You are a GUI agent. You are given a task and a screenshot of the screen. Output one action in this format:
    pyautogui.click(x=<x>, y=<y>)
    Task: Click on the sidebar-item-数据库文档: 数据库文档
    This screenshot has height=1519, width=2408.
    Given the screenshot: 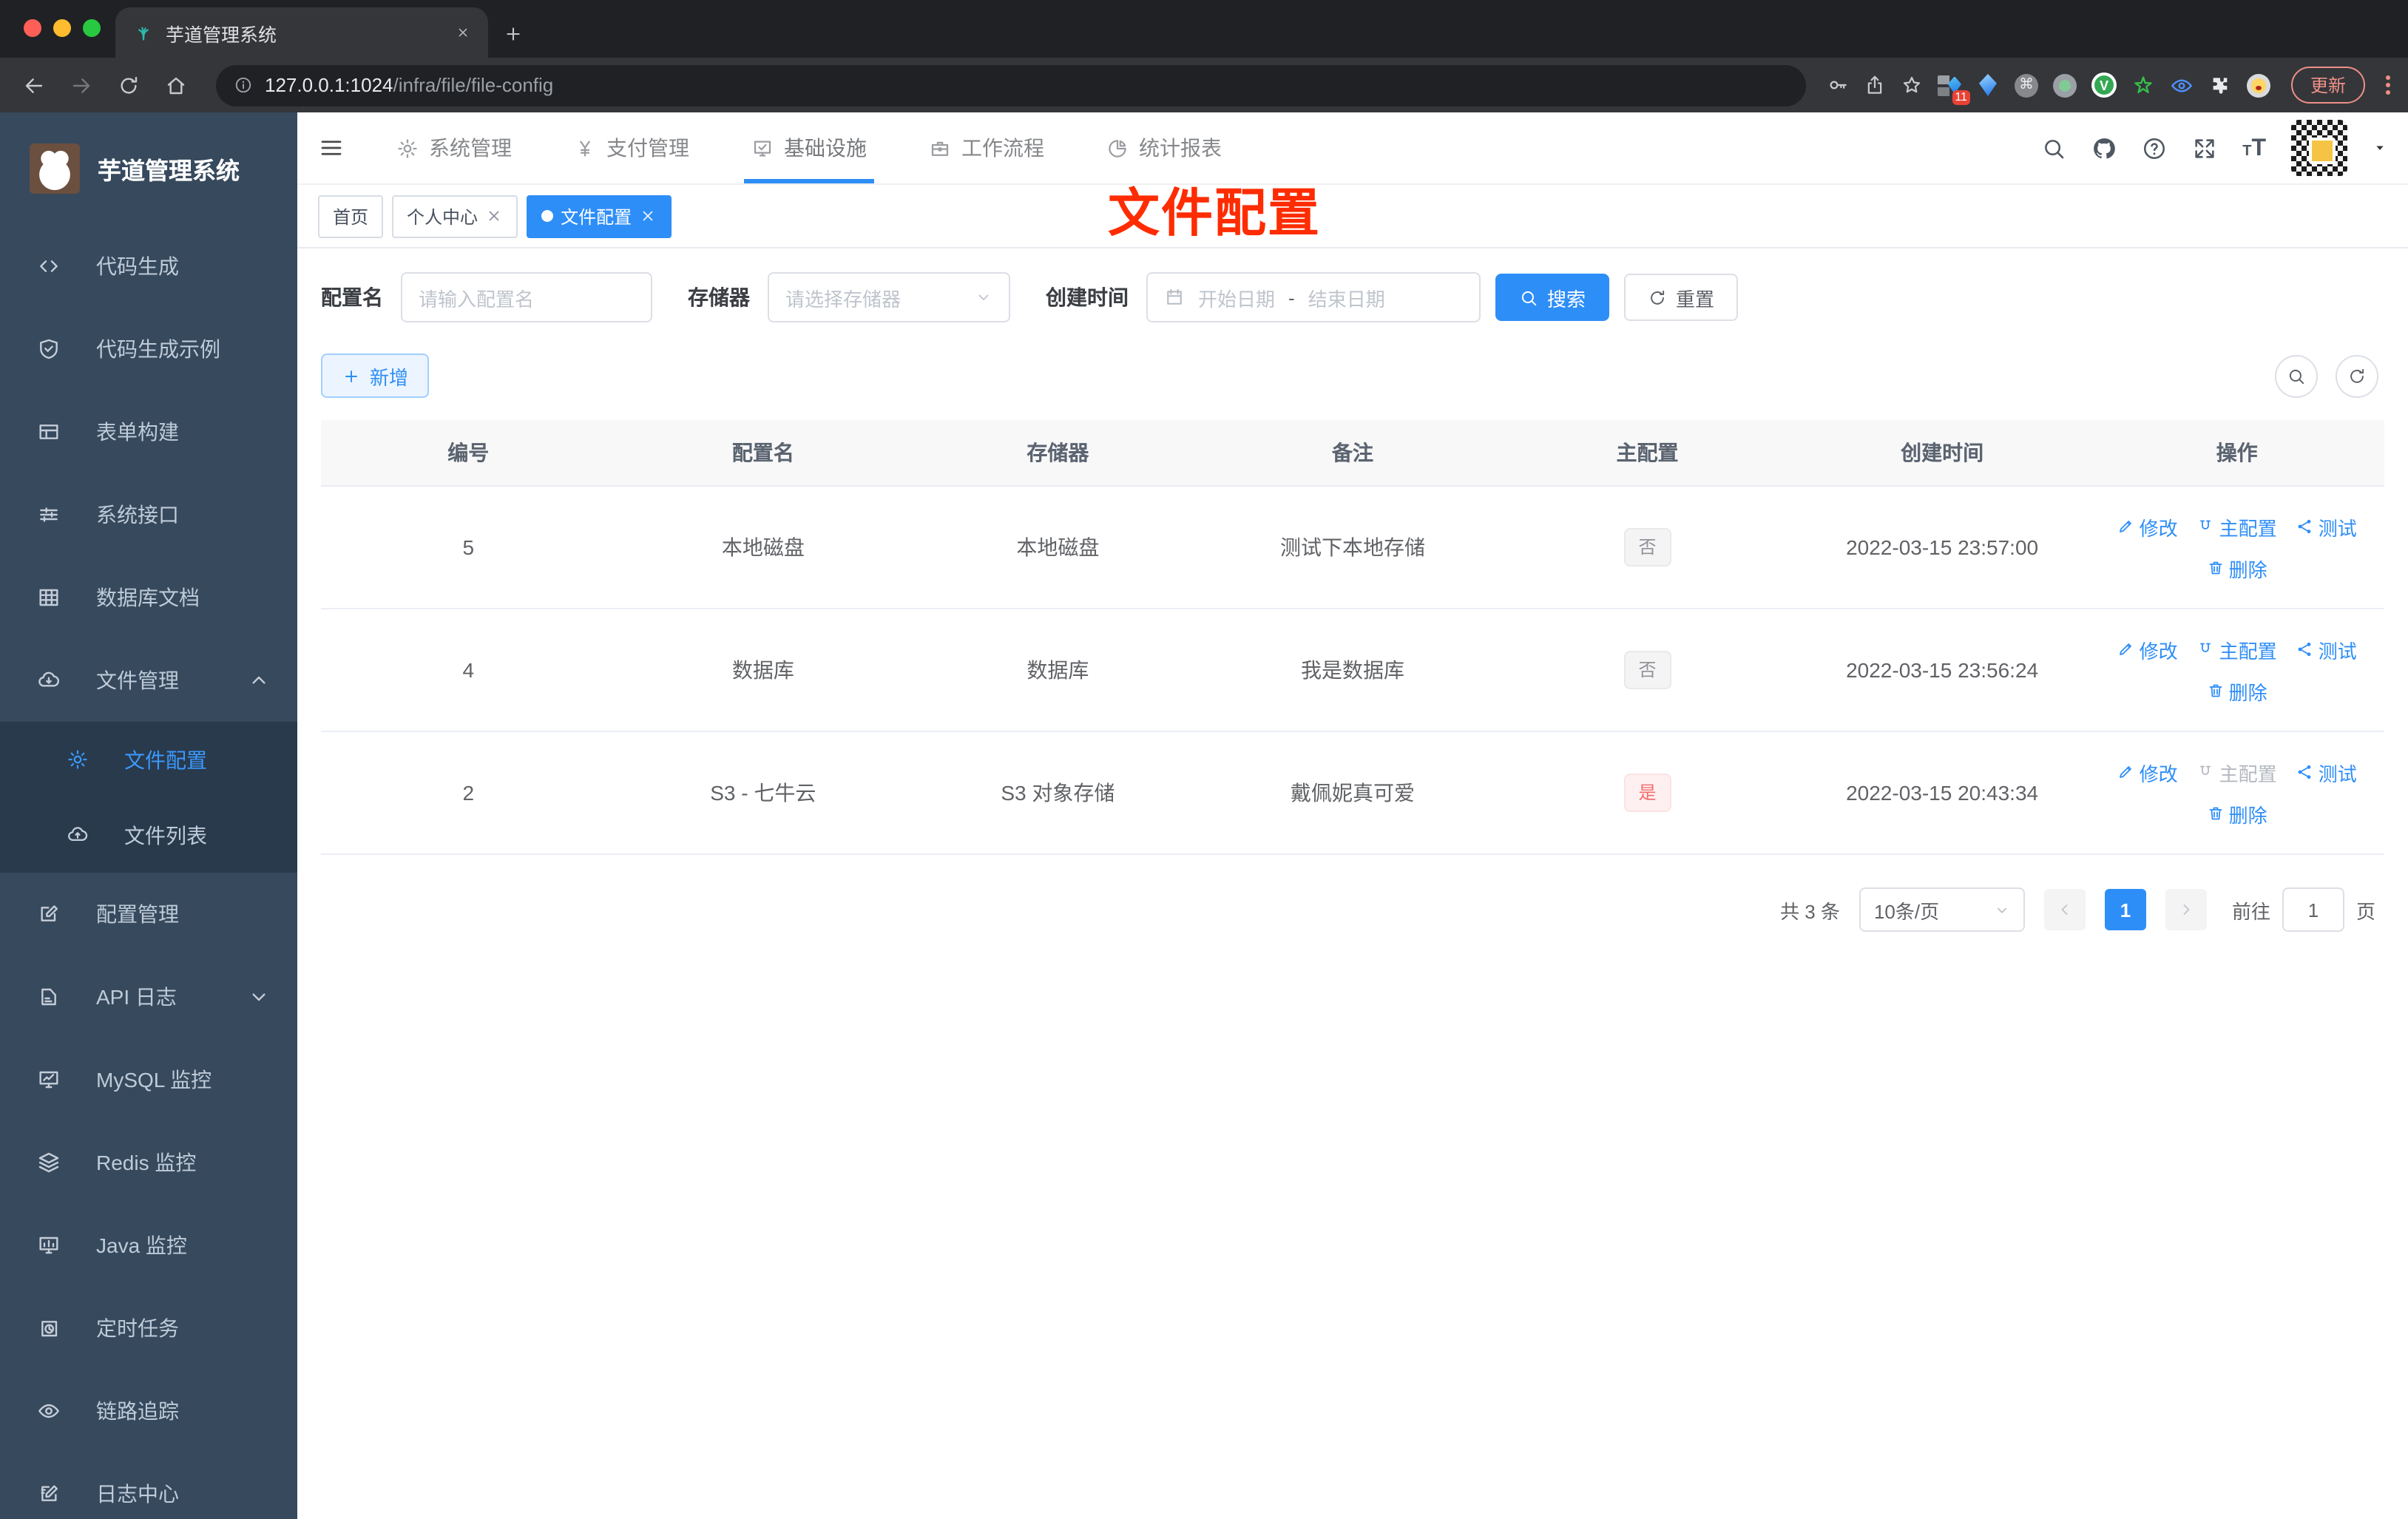 What is the action you would take?
    pyautogui.click(x=148, y=597)
    